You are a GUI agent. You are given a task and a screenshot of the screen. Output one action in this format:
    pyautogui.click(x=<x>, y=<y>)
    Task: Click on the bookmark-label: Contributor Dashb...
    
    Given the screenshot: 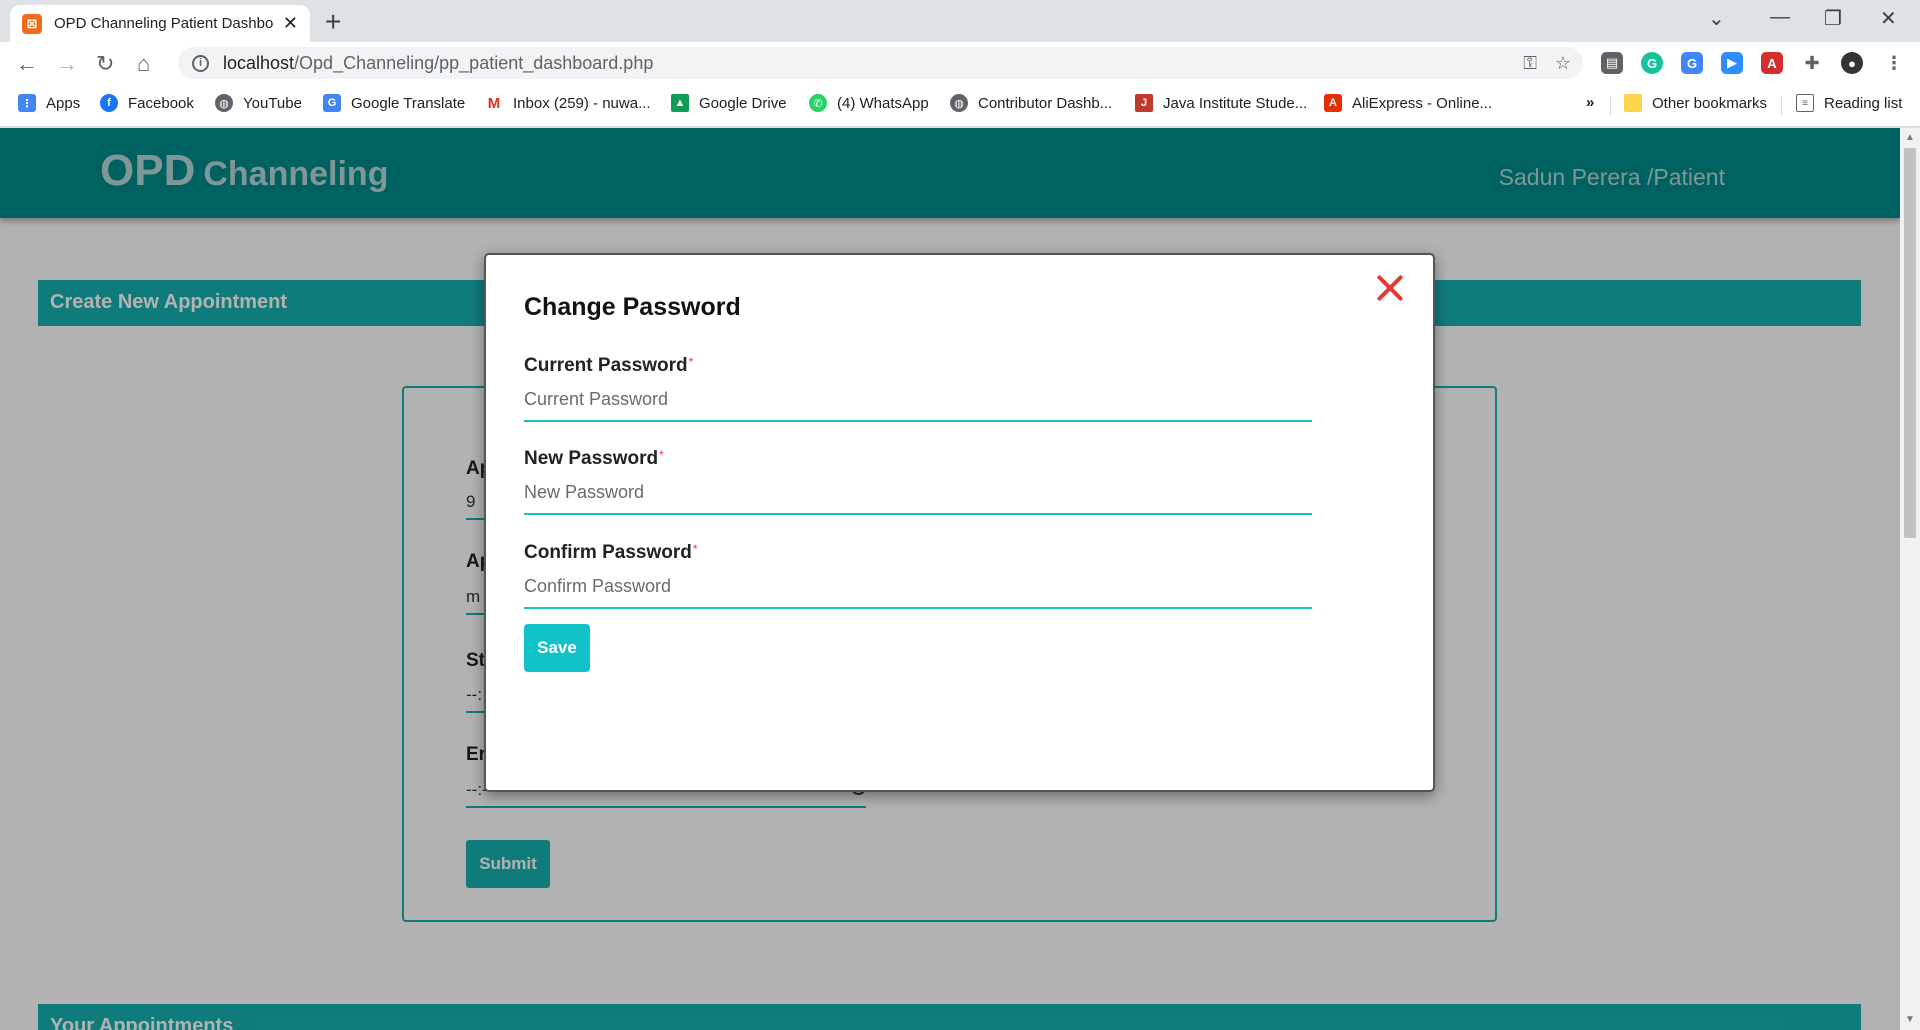 What is the action you would take?
    pyautogui.click(x=1045, y=103)
    